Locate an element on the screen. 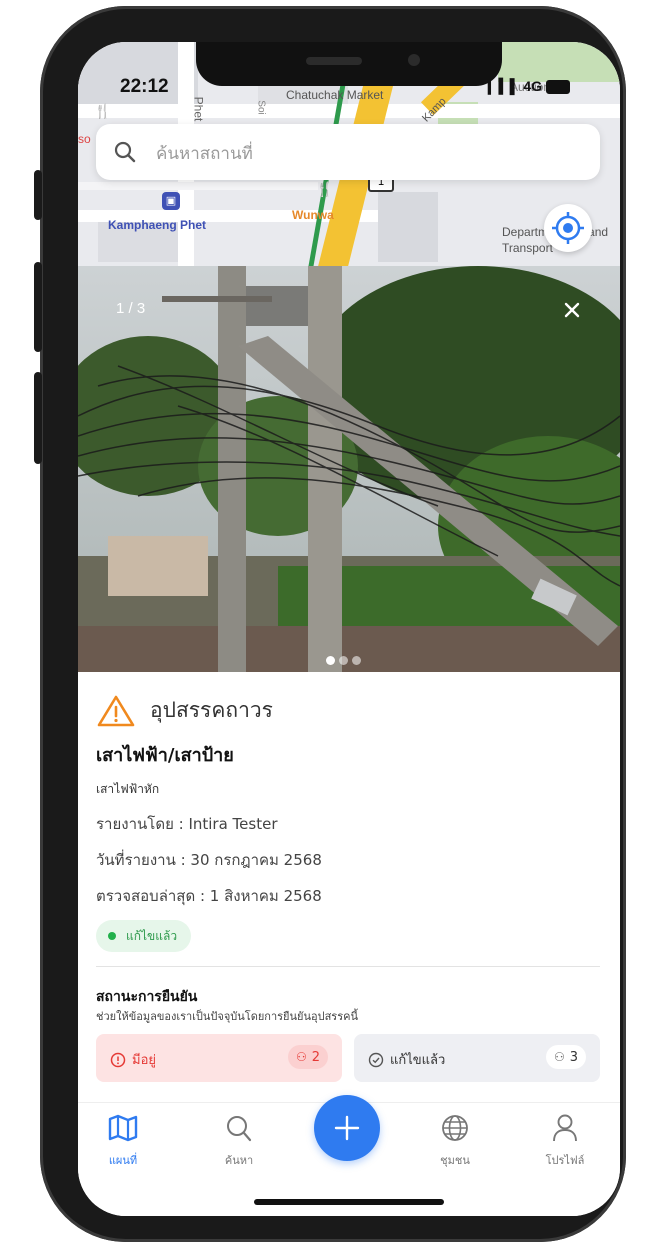 This screenshot has height=1249, width=653. status-time: 22:12 is located at coordinates (144, 86).